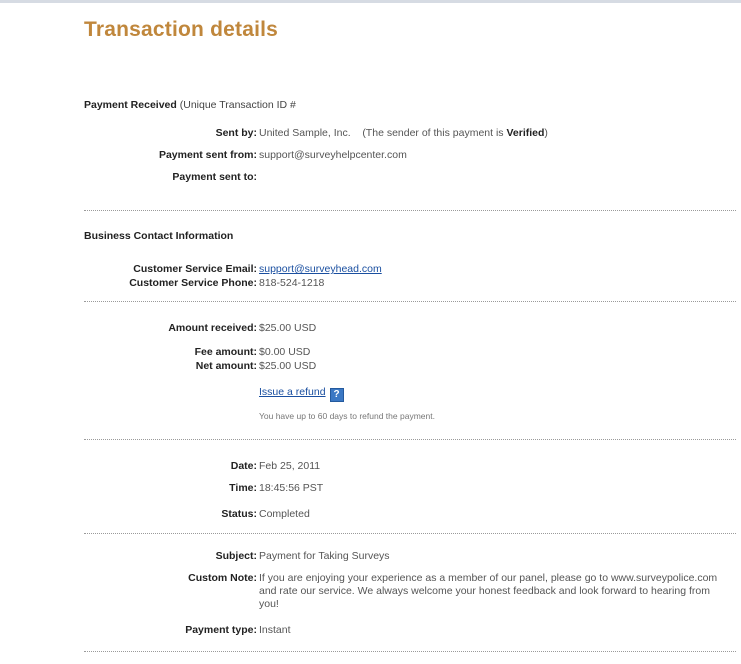 This screenshot has height=664, width=741. I want to click on net-amount-label: Net amount:, so click(226, 366).